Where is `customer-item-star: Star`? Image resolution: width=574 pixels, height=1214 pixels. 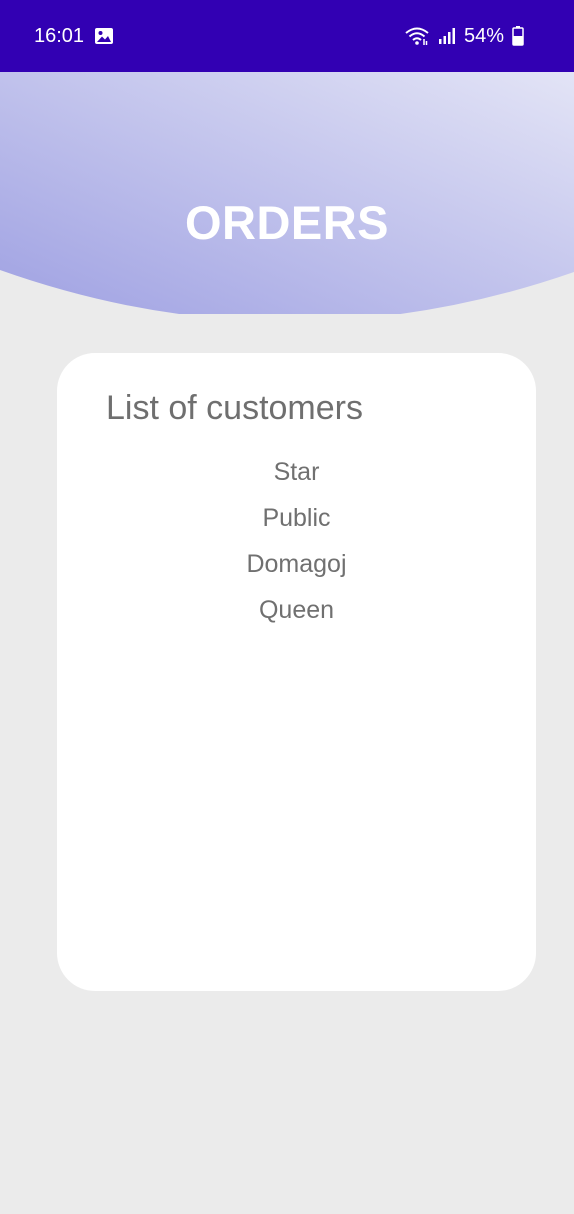 customer-item-star: Star is located at coordinates (296, 476).